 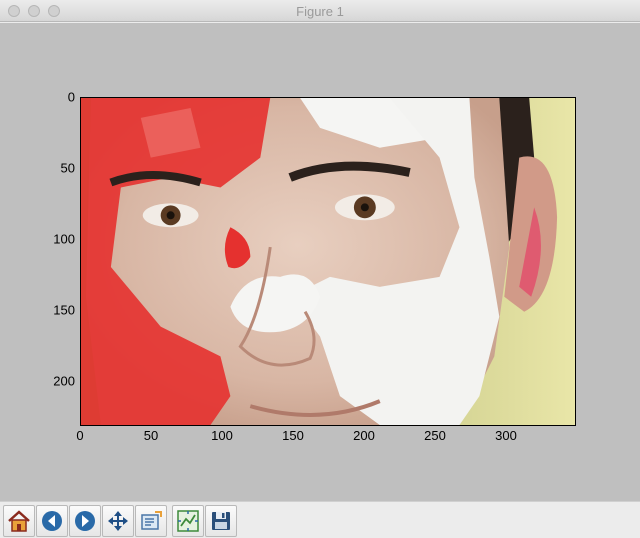 I want to click on save-button, so click(x=221, y=521).